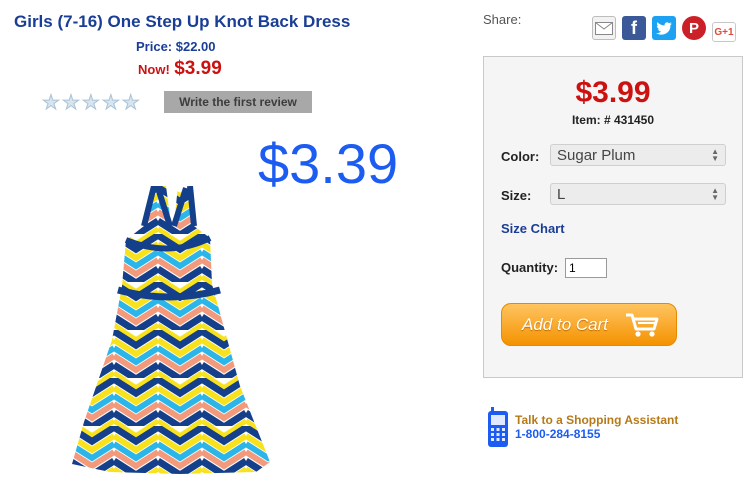 Image resolution: width=753 pixels, height=485 pixels. I want to click on quantity-label: Quantity:, so click(530, 267).